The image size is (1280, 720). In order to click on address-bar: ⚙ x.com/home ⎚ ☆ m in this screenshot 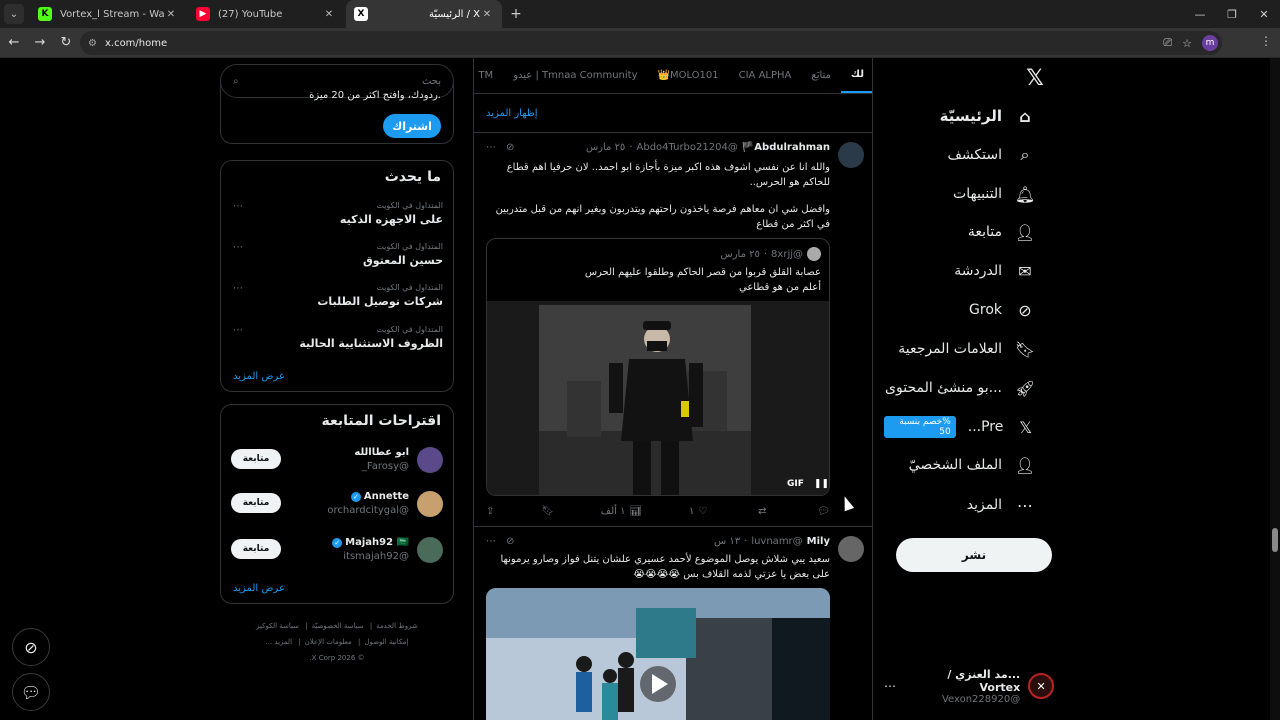, I will do `click(651, 43)`.